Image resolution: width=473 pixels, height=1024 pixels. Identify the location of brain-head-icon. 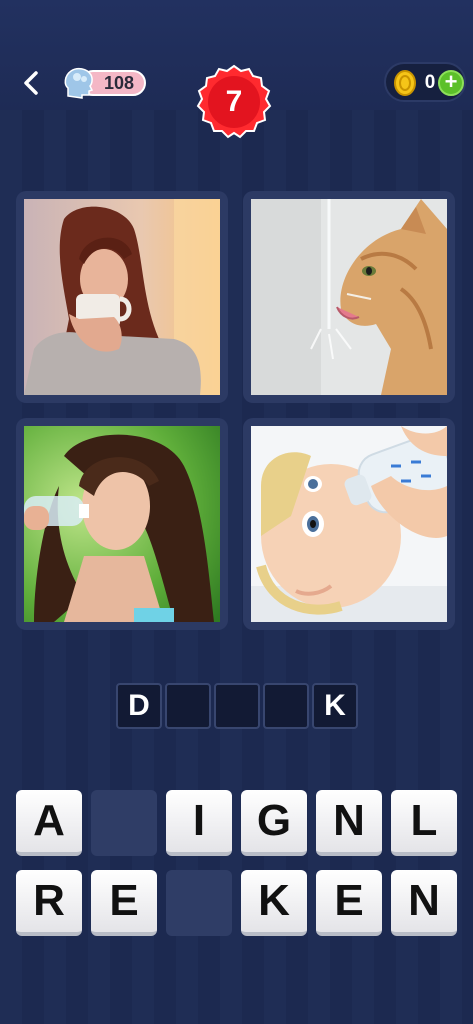
(79, 83).